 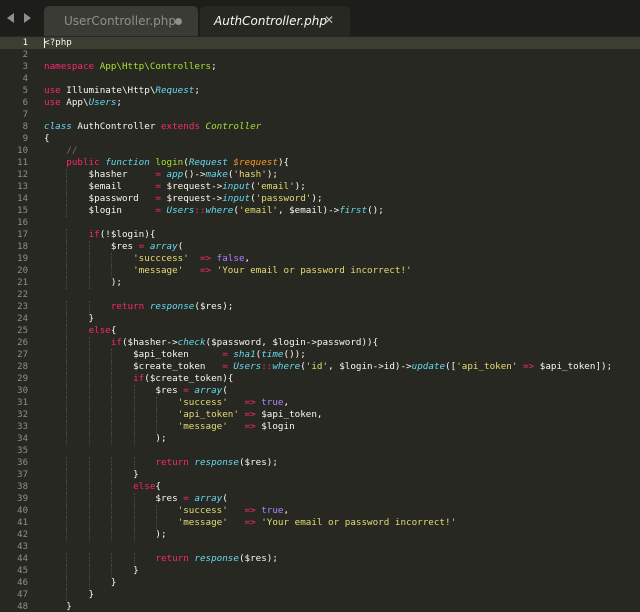 What do you see at coordinates (25, 43) in the screenshot?
I see `line-number: 1` at bounding box center [25, 43].